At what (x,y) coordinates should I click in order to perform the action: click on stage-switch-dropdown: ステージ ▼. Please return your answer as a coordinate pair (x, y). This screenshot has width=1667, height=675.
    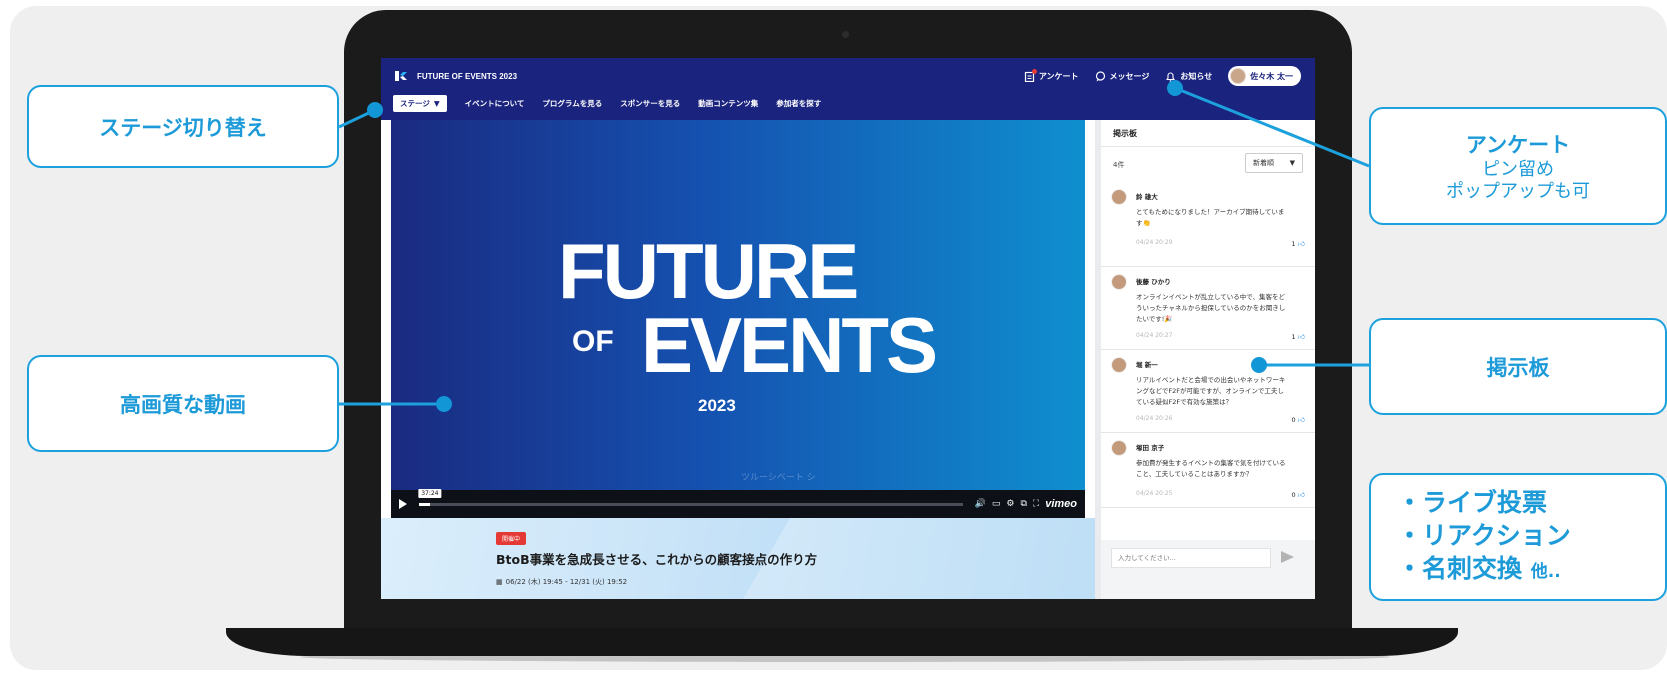
    Looking at the image, I should click on (420, 103).